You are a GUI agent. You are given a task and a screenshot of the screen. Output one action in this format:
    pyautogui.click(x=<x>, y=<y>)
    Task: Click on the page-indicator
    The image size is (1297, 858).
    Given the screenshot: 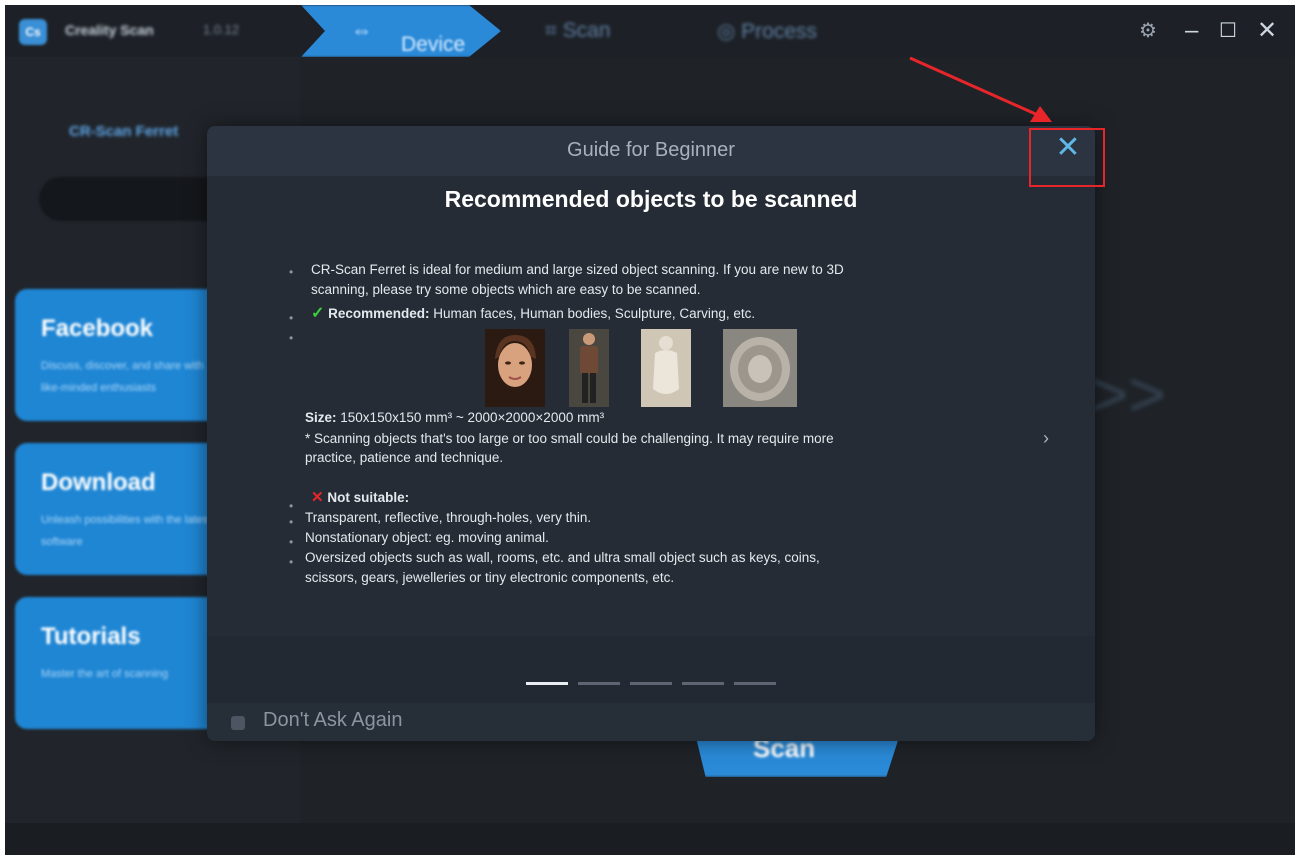 What is the action you would take?
    pyautogui.click(x=651, y=685)
    